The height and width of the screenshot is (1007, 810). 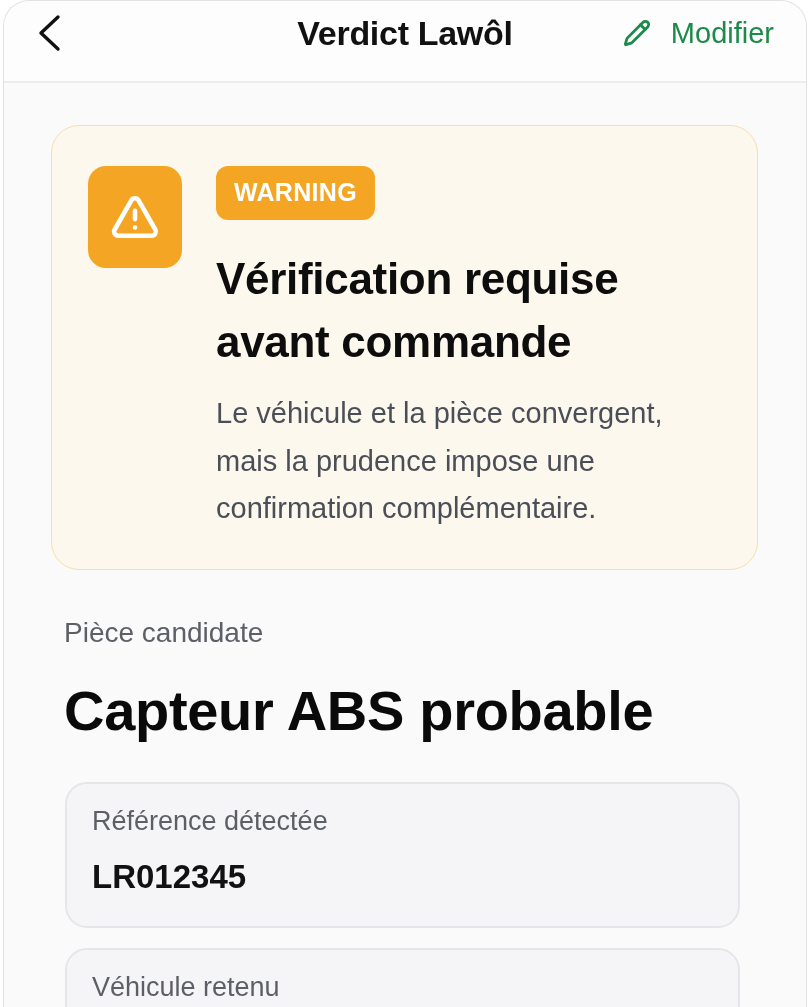 What do you see at coordinates (698, 33) in the screenshot?
I see `edit-button: Modifier` at bounding box center [698, 33].